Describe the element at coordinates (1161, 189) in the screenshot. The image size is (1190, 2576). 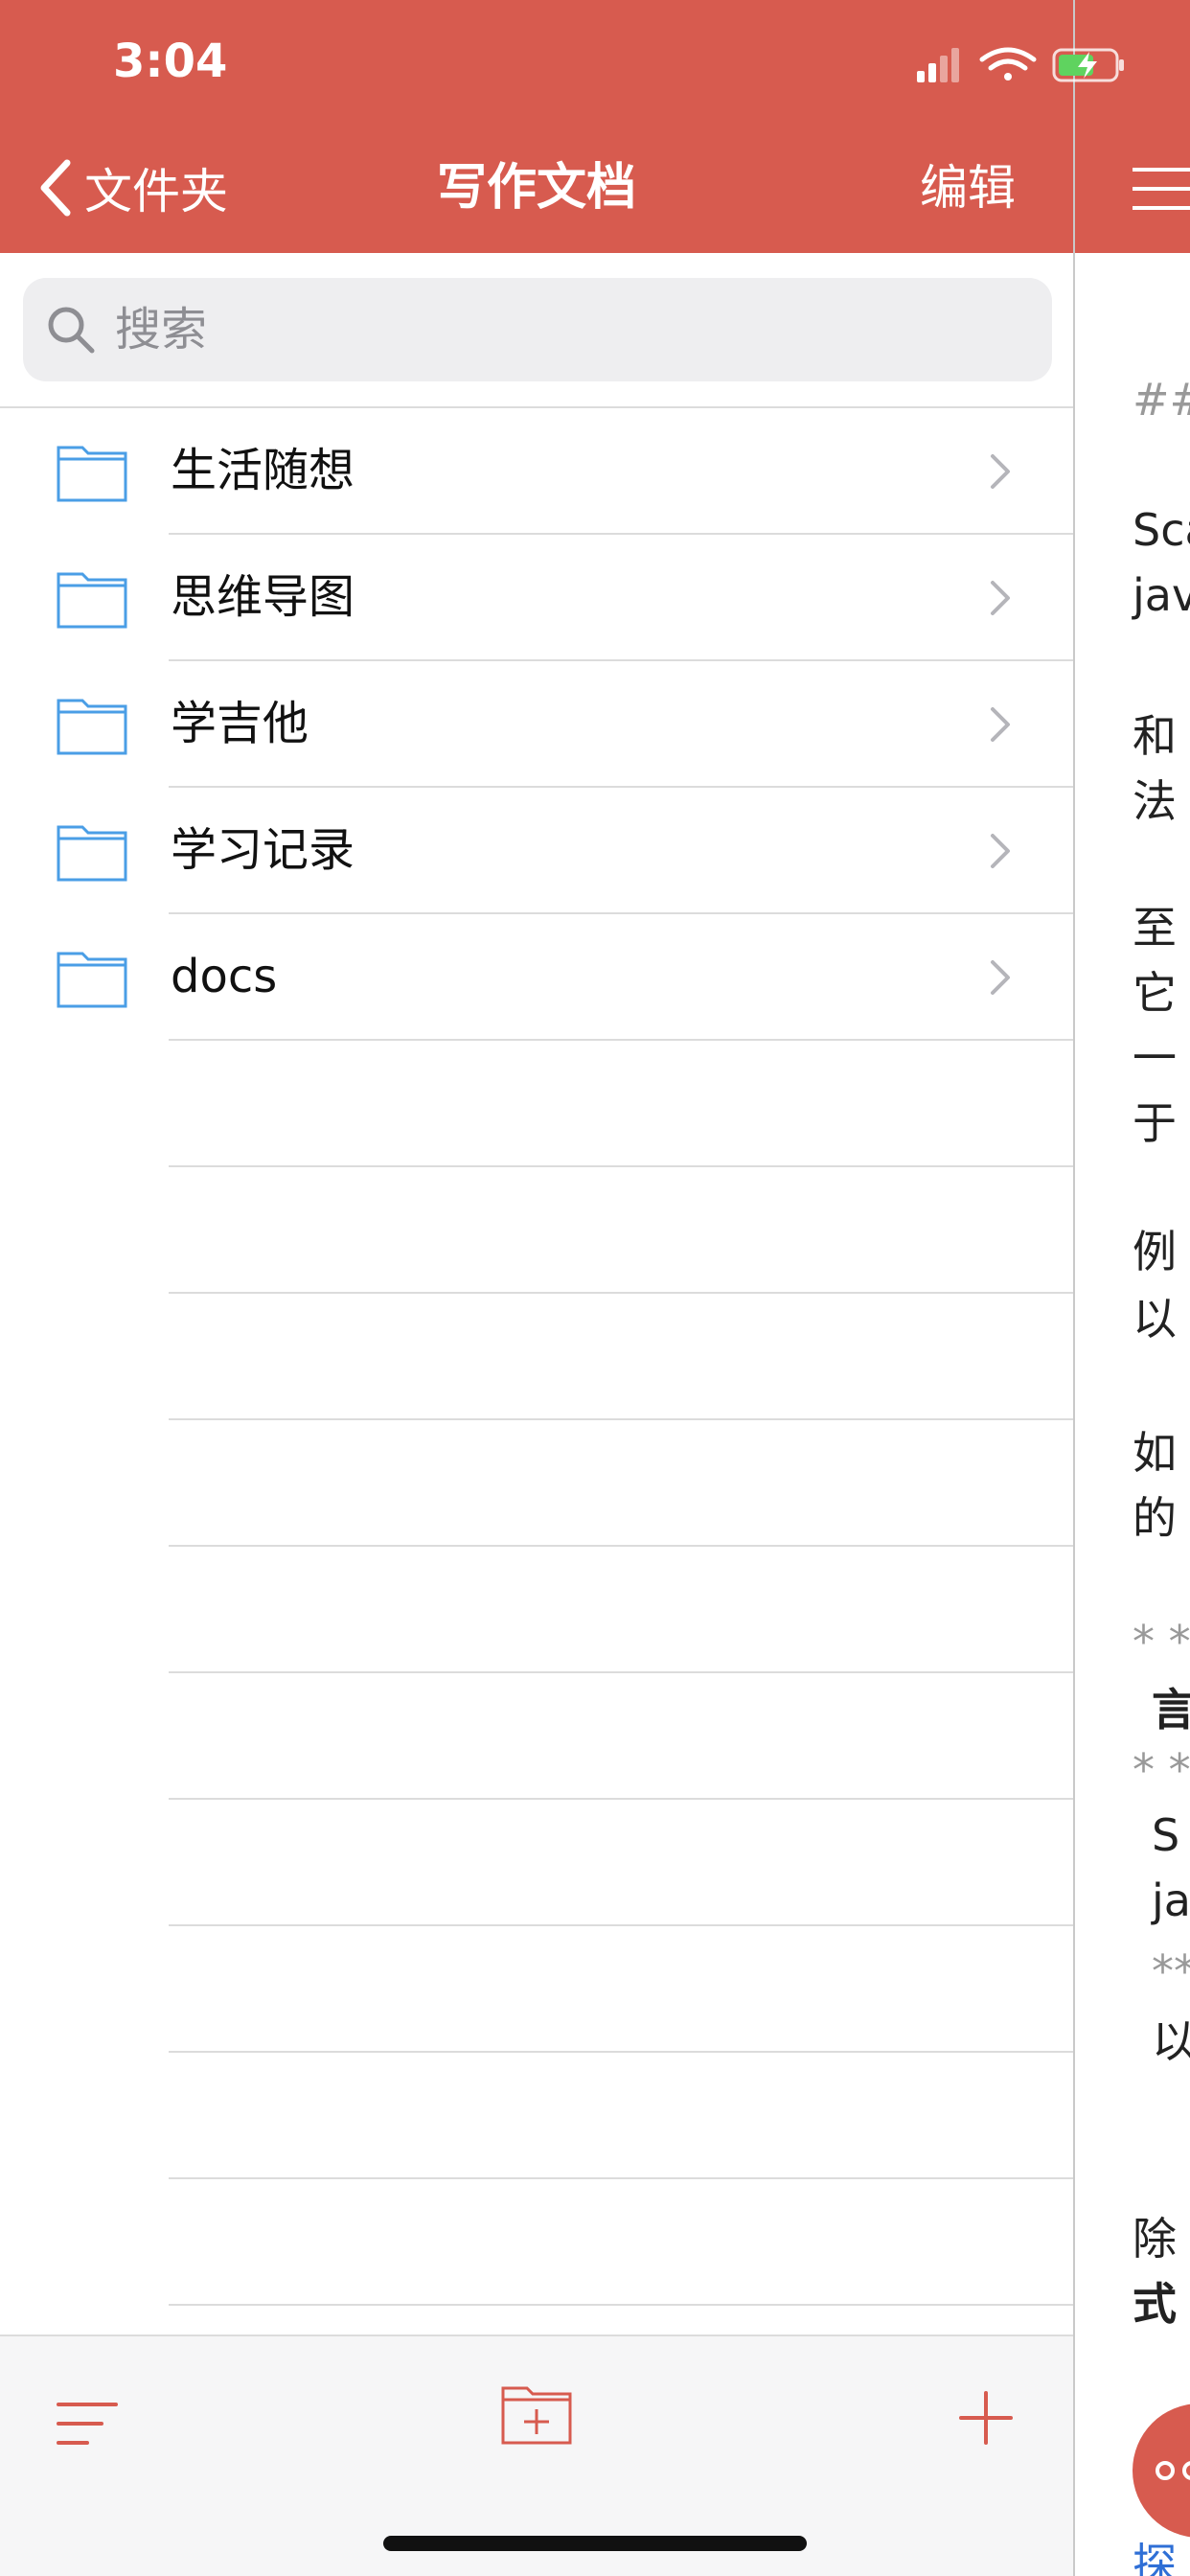
I see `menu-icon` at that location.